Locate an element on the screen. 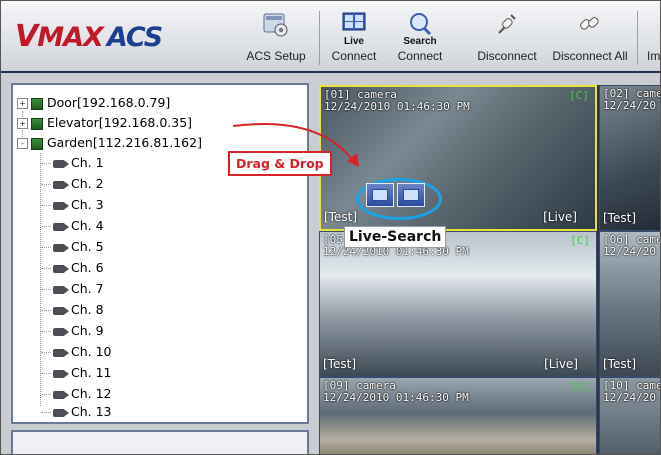 Image resolution: width=661 pixels, height=455 pixels. truncated-toolbar-button: Im is located at coordinates (651, 36).